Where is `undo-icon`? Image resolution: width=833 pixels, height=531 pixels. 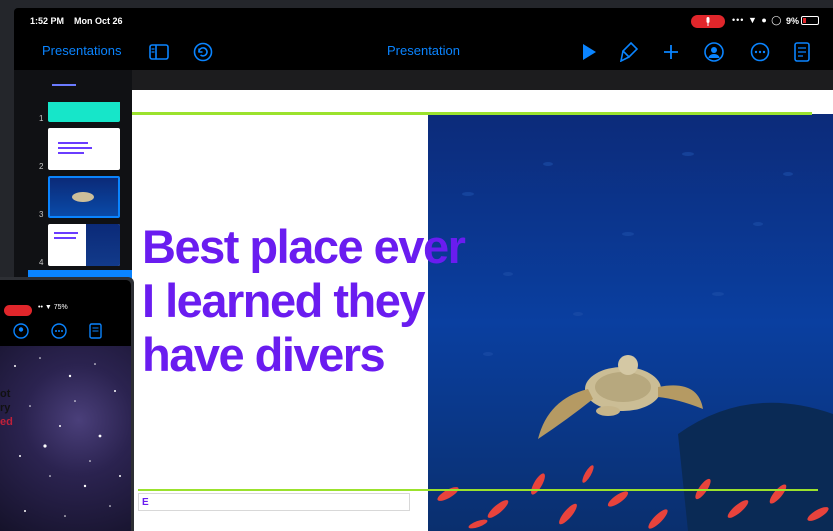
undo-icon is located at coordinates (203, 52).